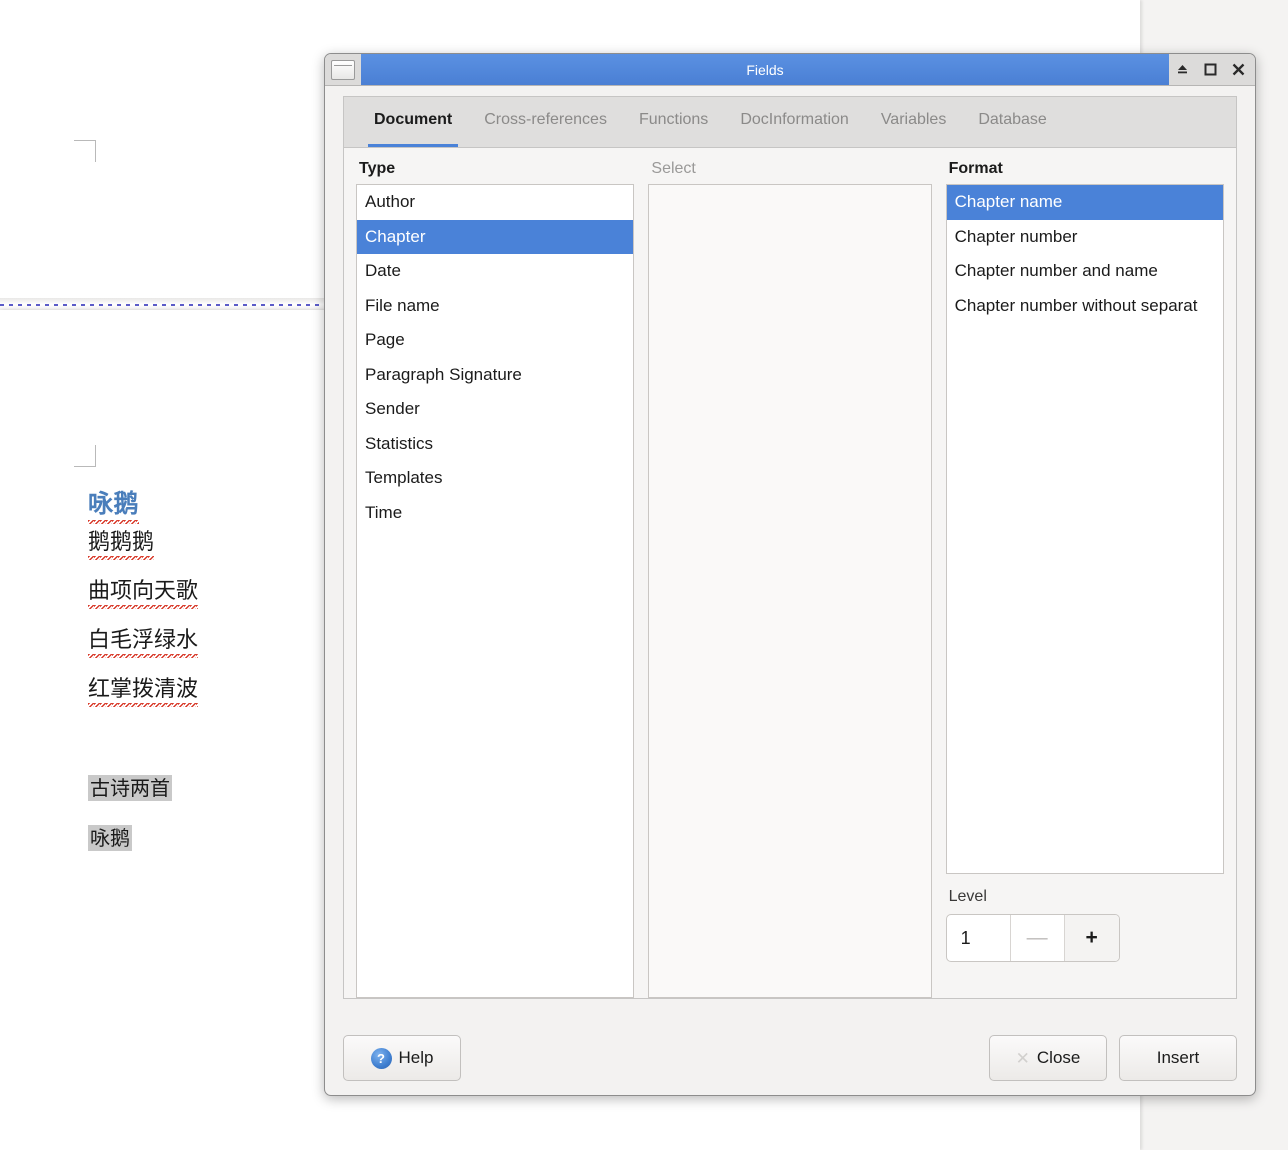 The image size is (1288, 1150). I want to click on dialog-title: Fields, so click(765, 69).